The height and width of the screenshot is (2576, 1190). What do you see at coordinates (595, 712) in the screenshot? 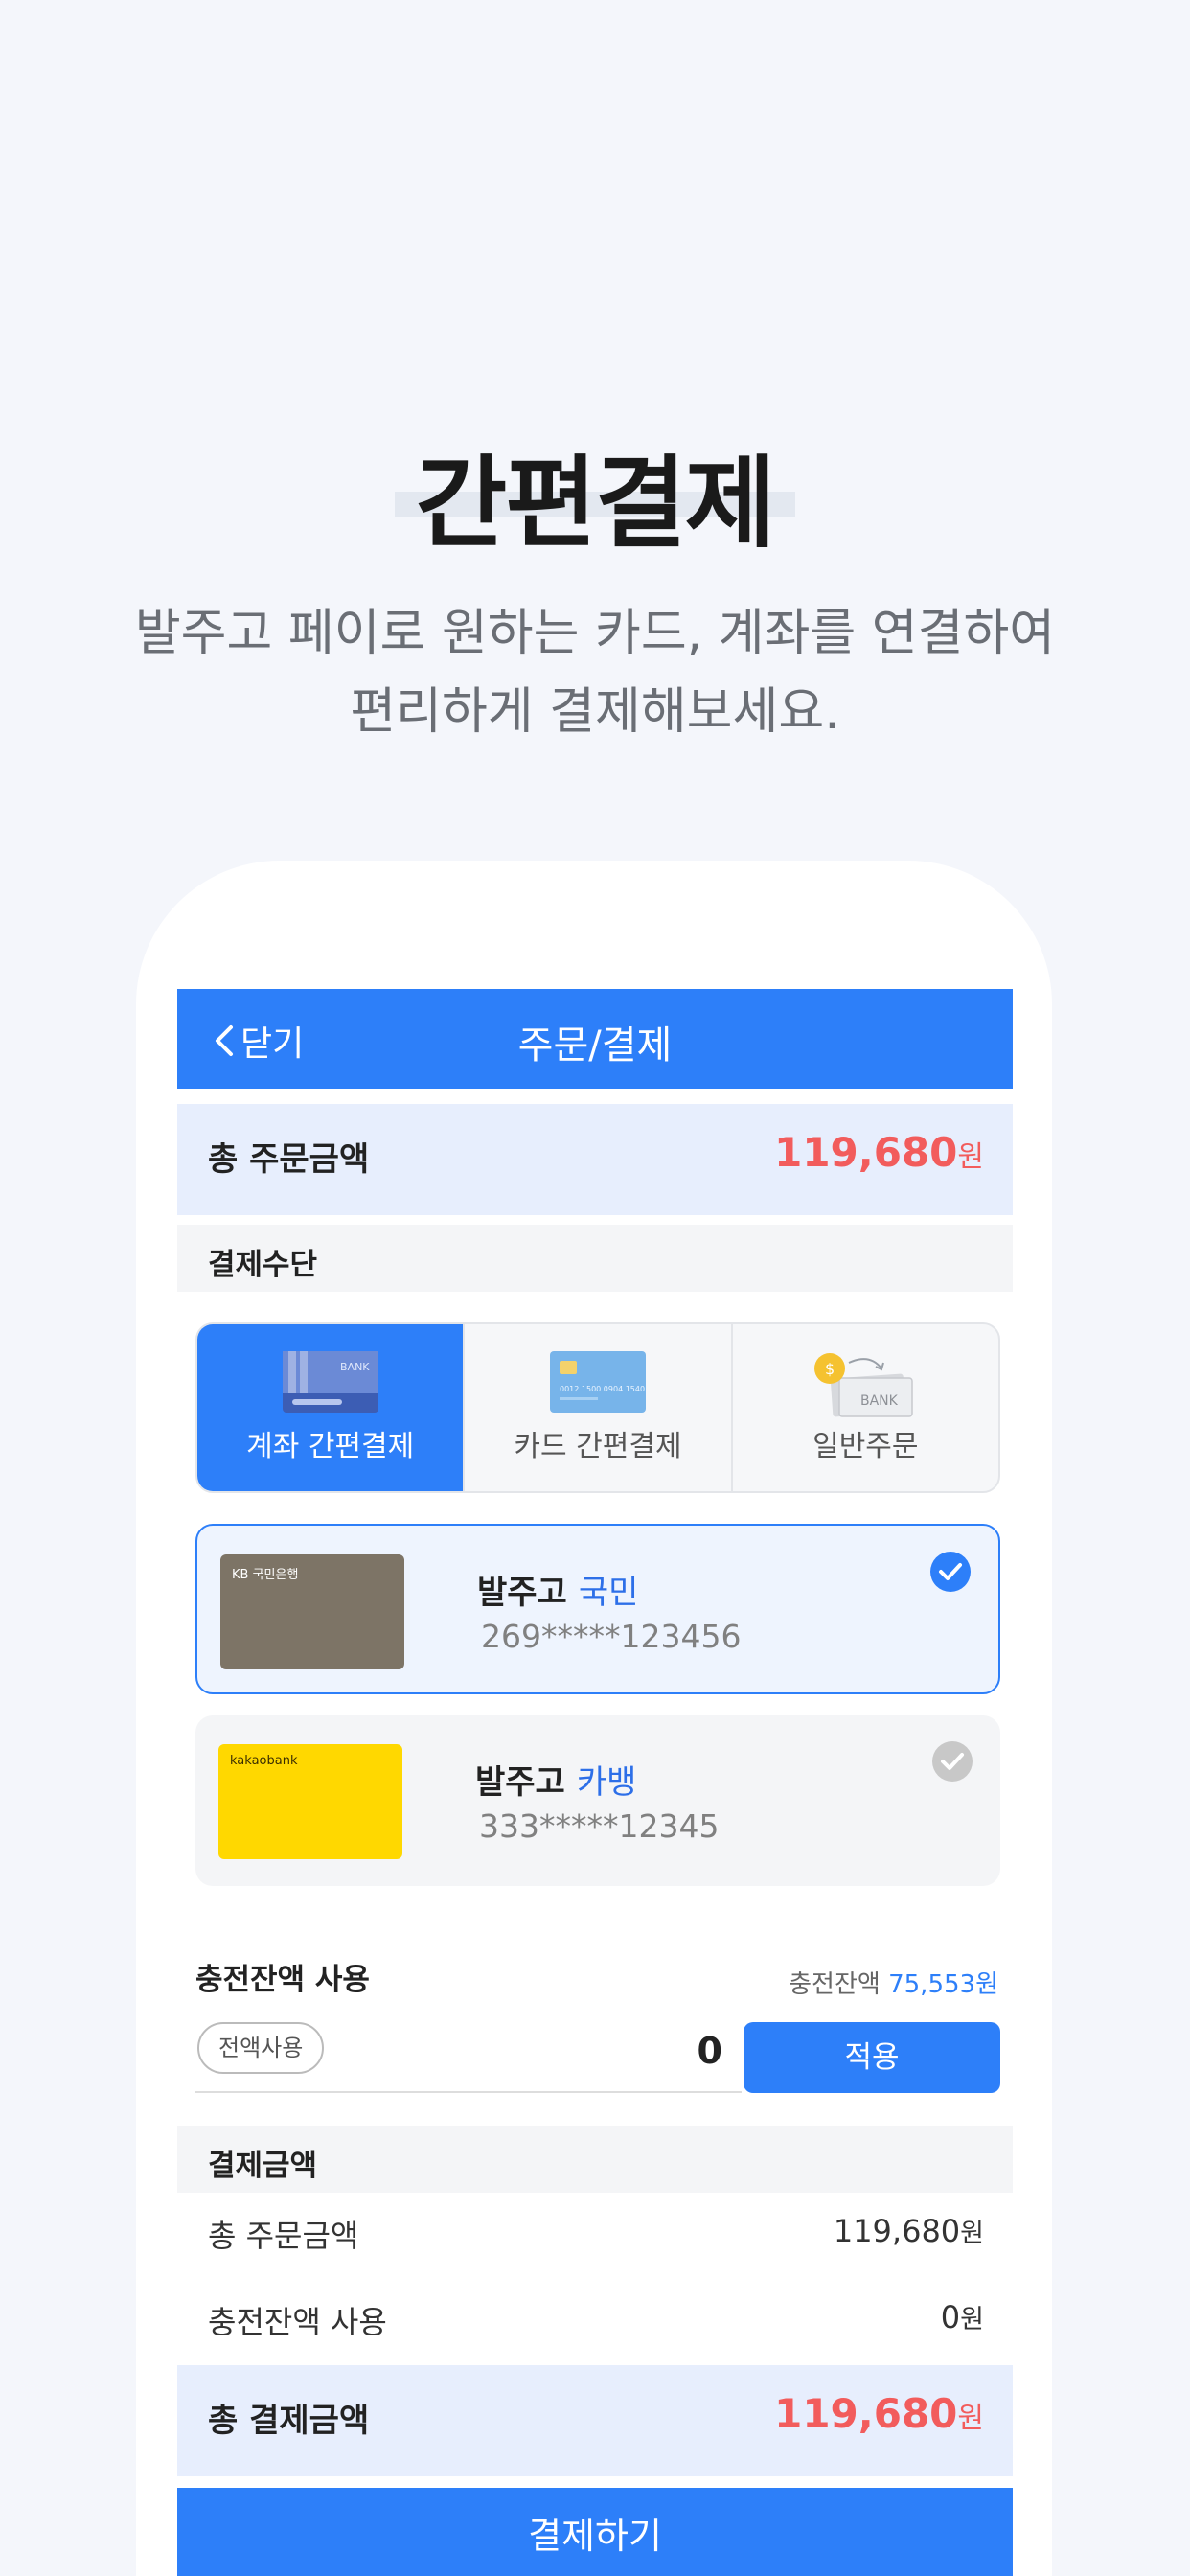
I see `subtitle-line-2: 편리하게 결제해보세요.` at bounding box center [595, 712].